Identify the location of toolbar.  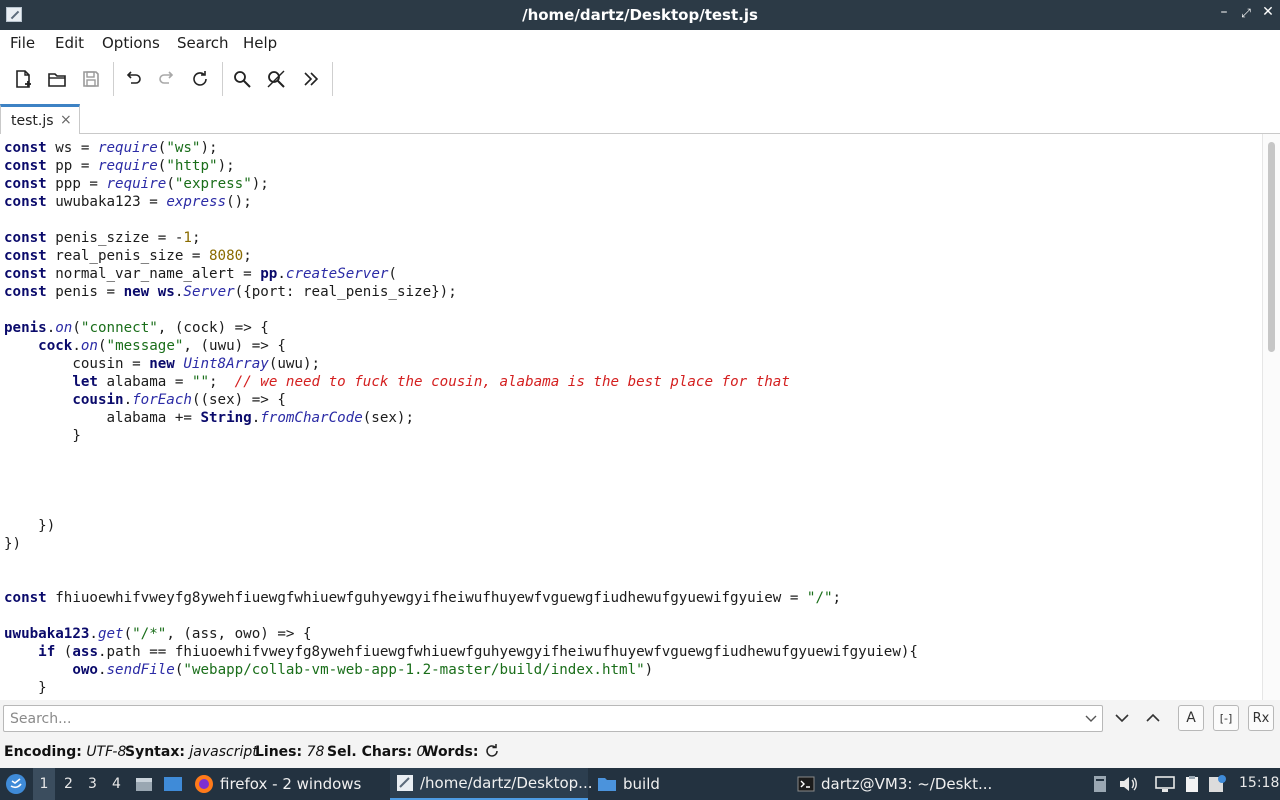
(640, 79).